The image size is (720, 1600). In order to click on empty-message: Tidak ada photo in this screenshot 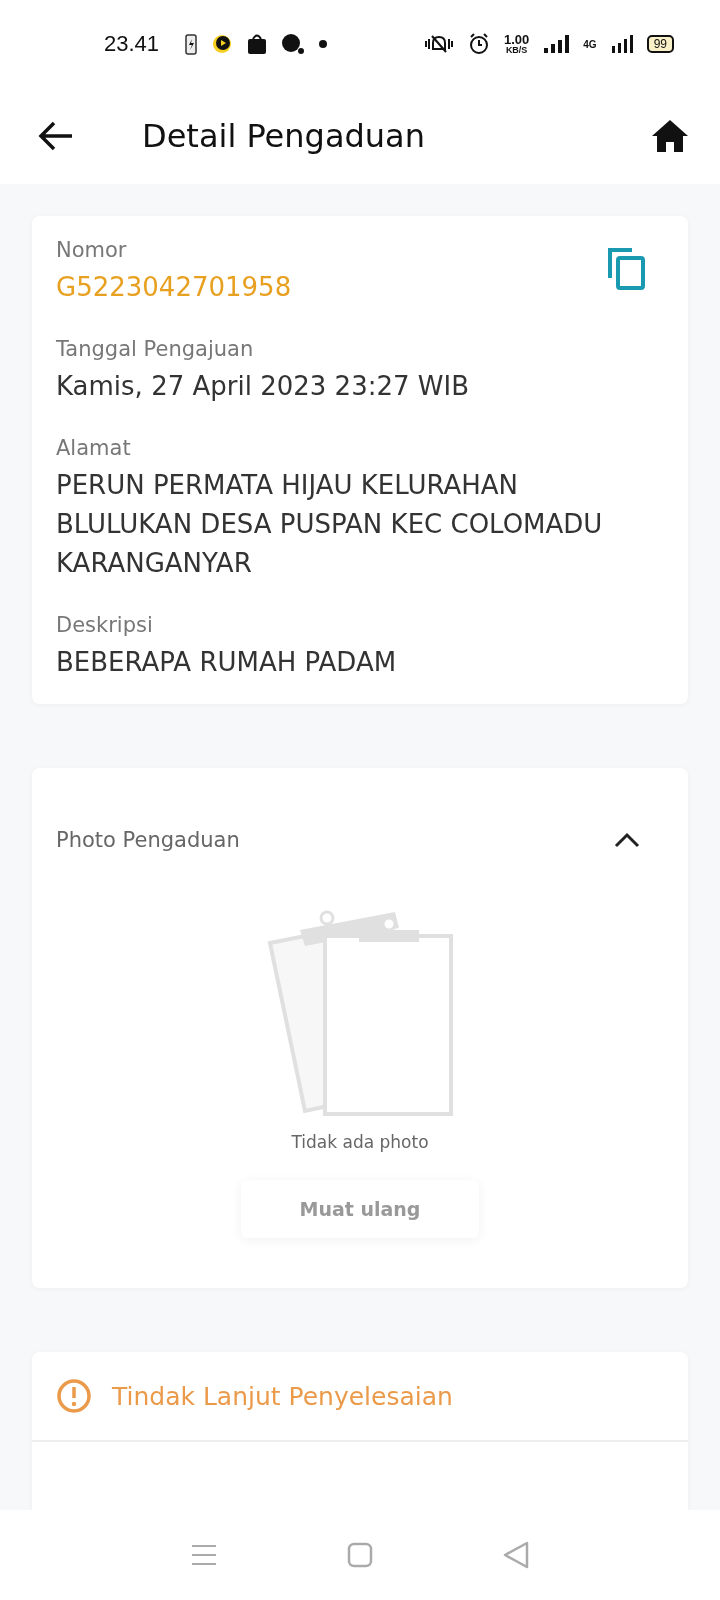, I will do `click(360, 1142)`.